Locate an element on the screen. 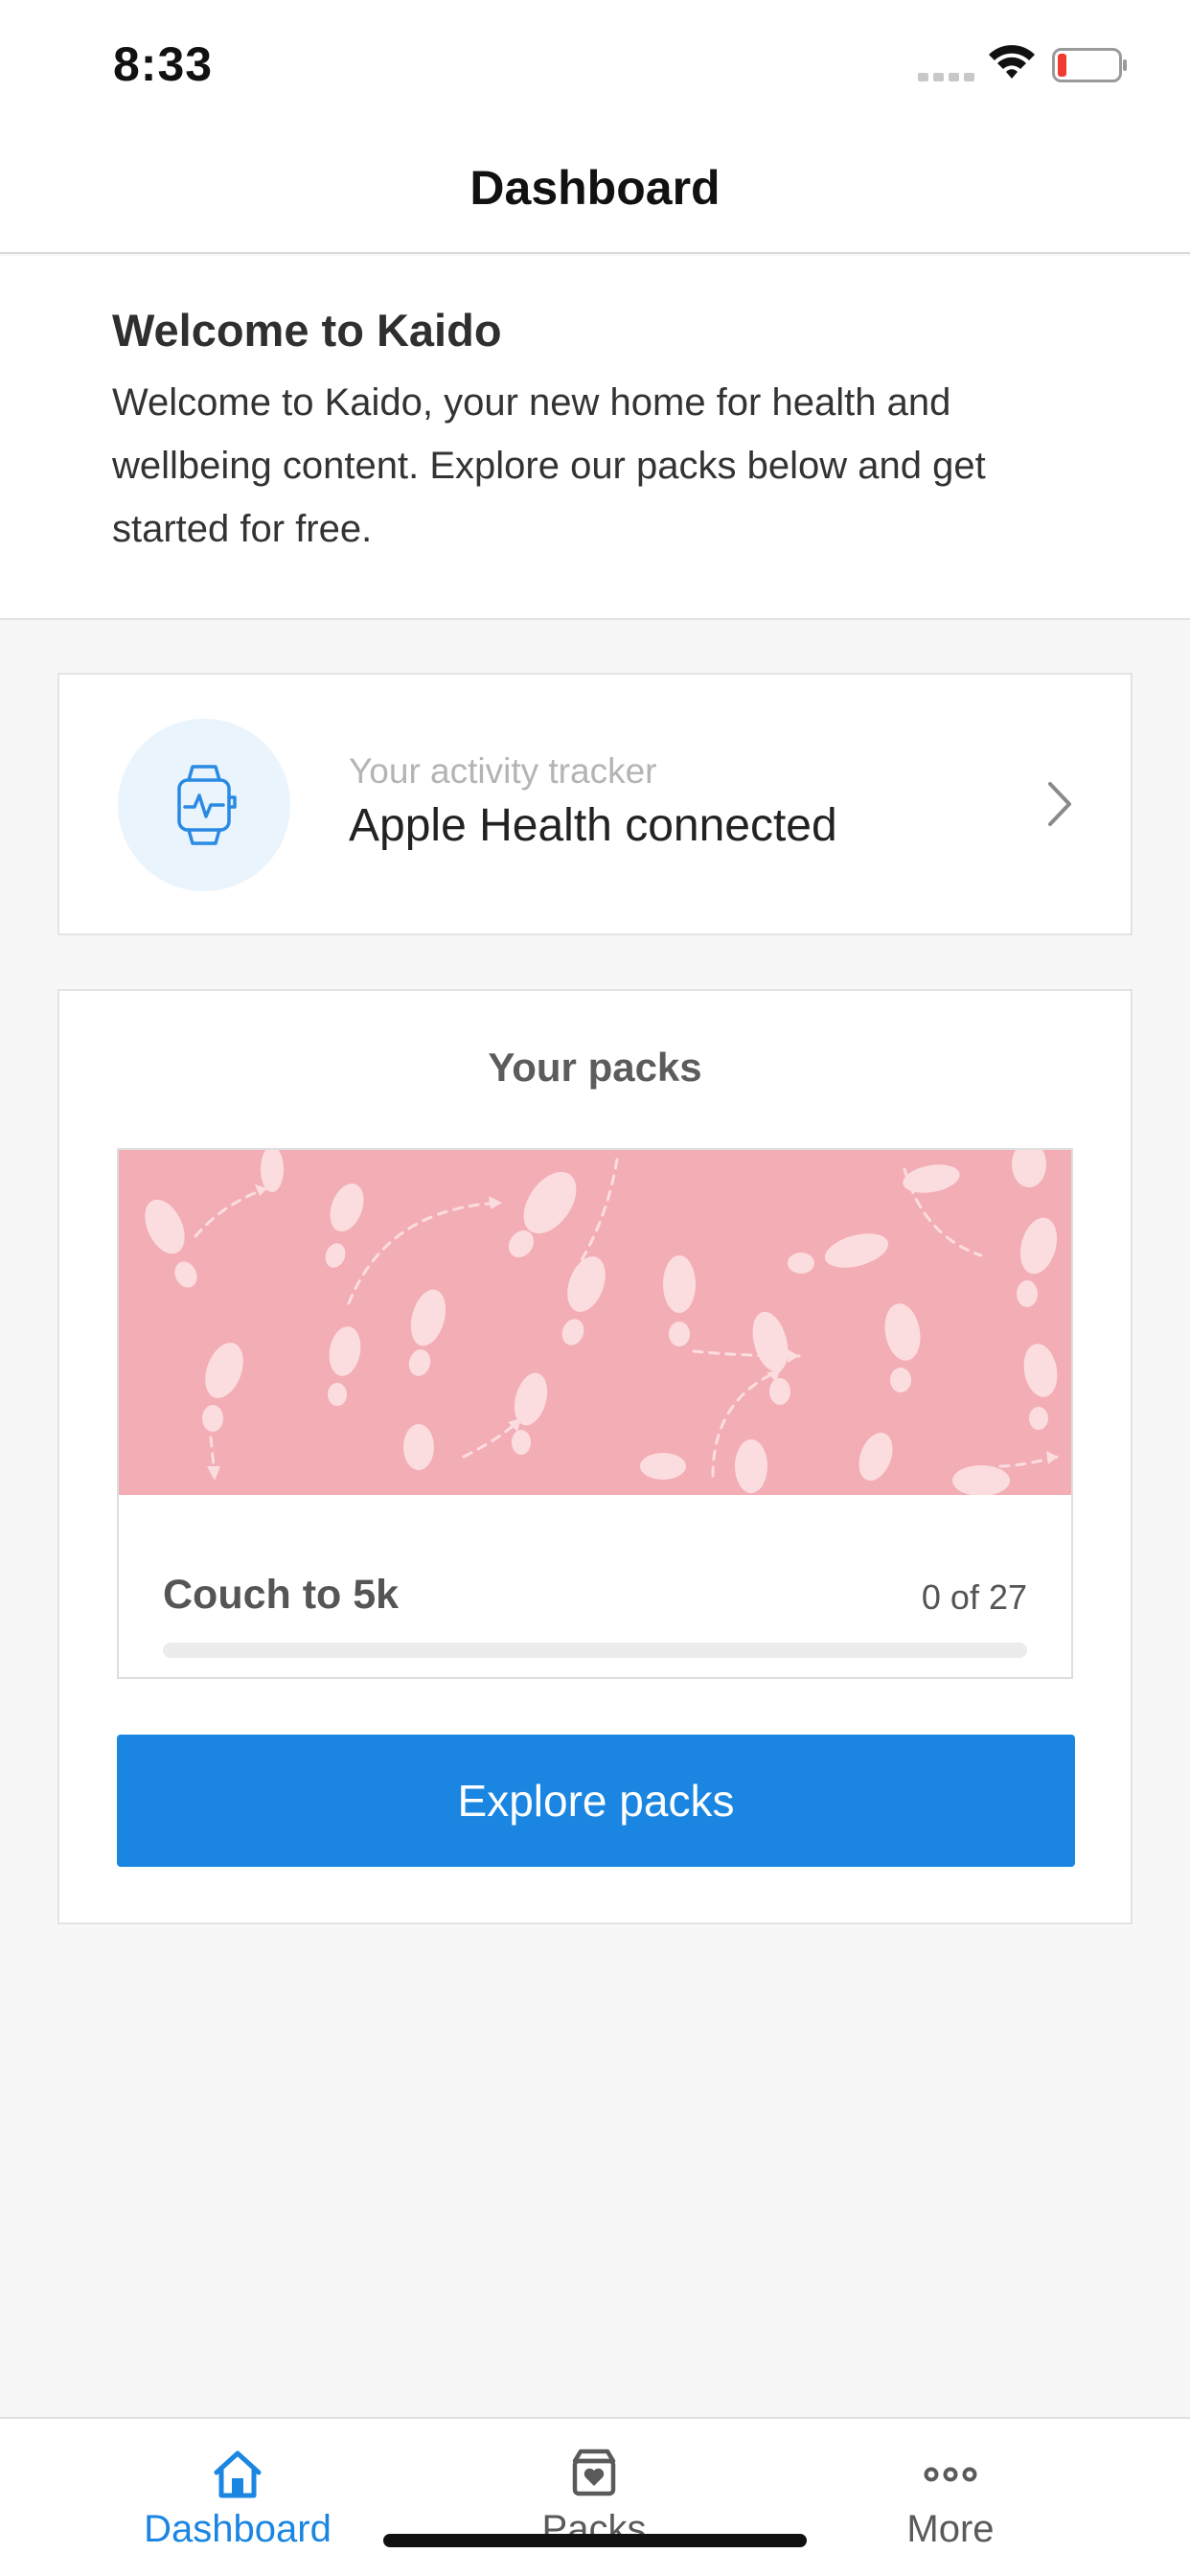 Image resolution: width=1190 pixels, height=2576 pixels. nav-bar: Dashboard is located at coordinates (595, 191).